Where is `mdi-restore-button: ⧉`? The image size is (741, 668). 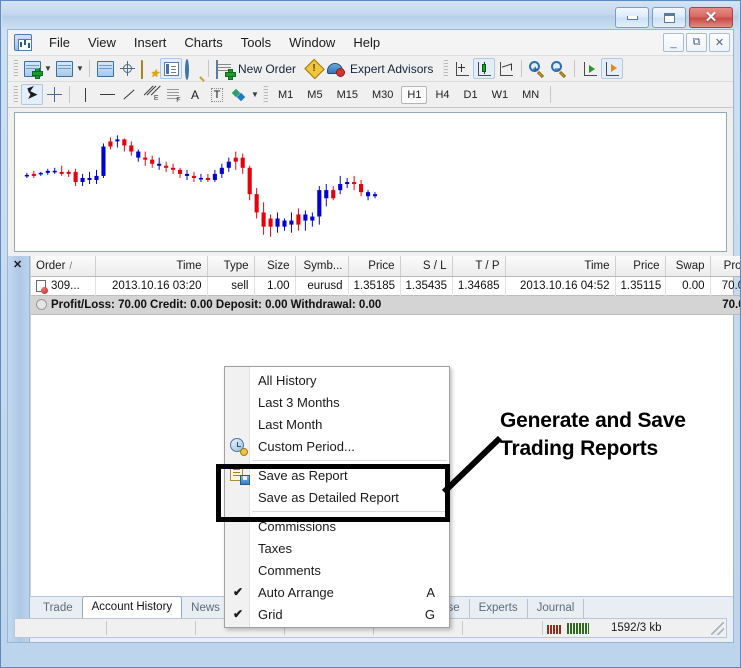 mdi-restore-button: ⧉ is located at coordinates (696, 42).